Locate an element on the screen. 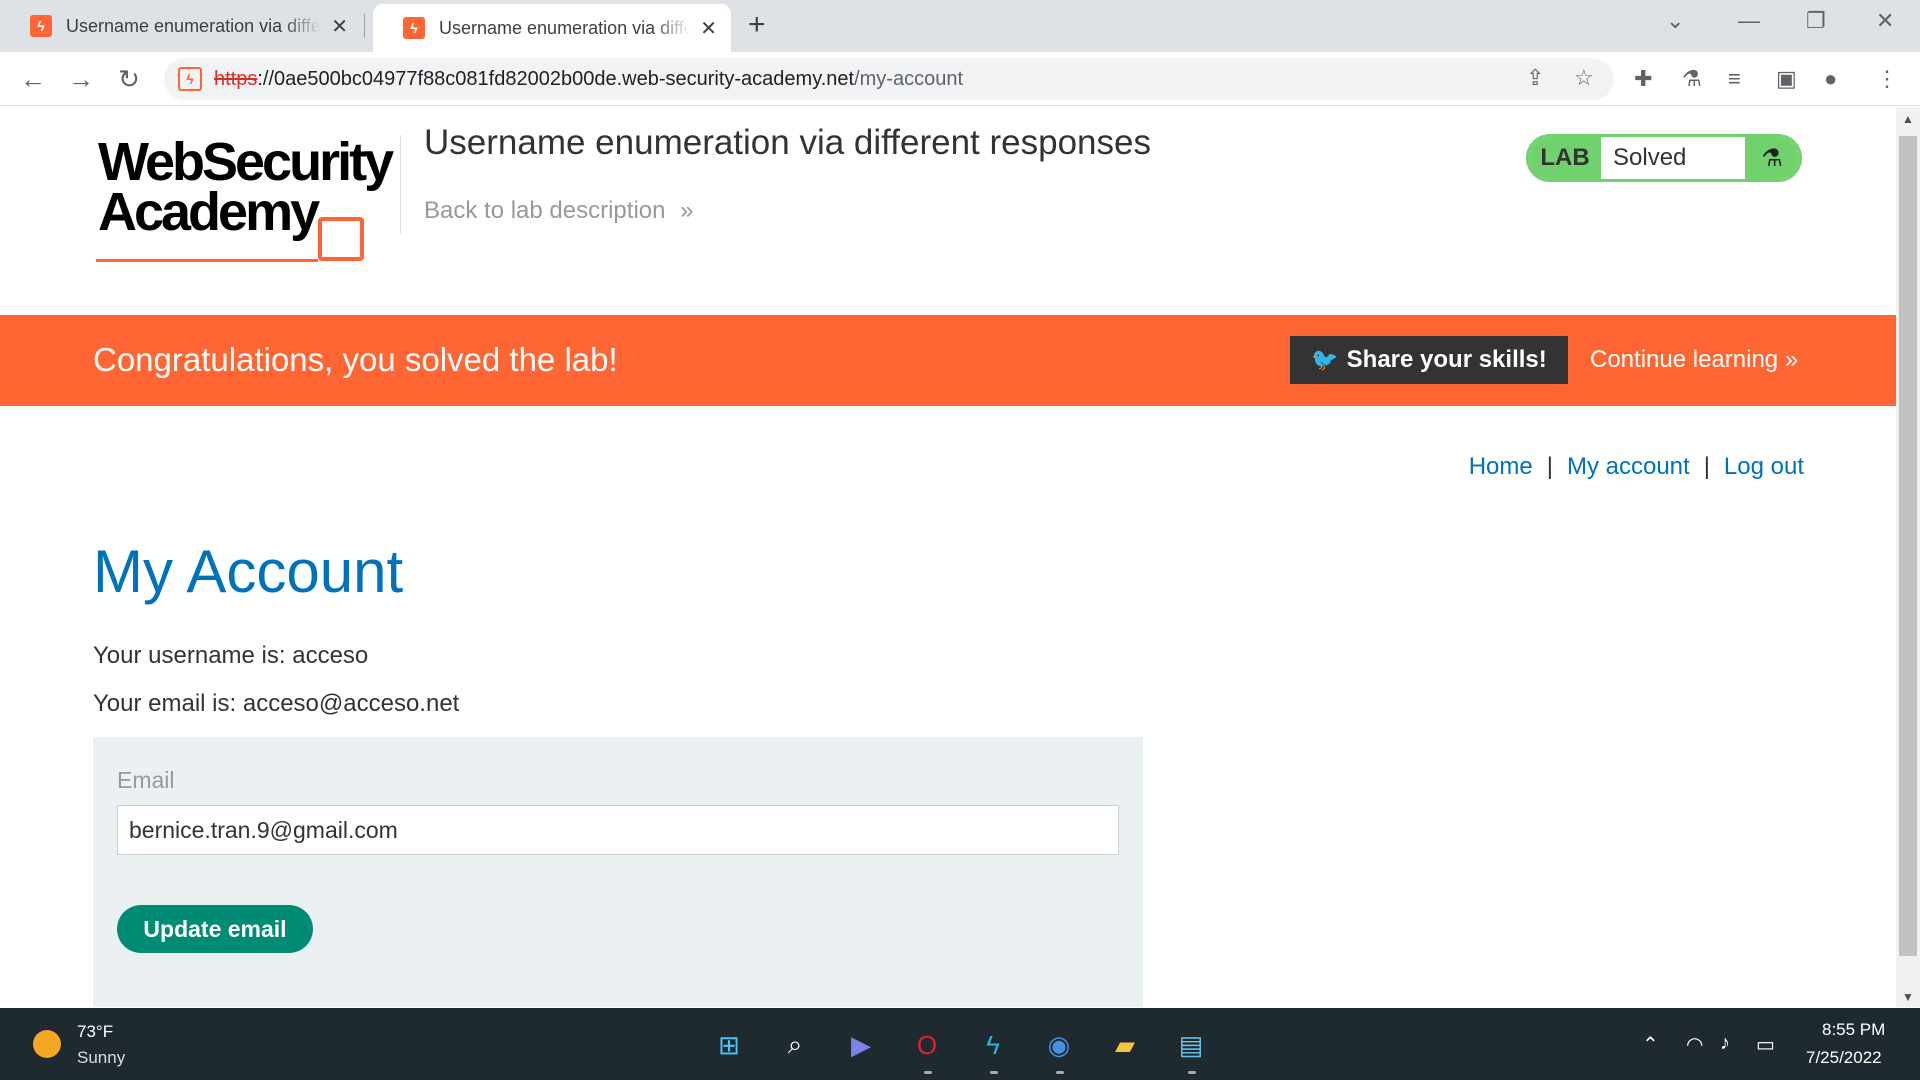 The width and height of the screenshot is (1920, 1080). url-path: /my-account is located at coordinates (909, 78).